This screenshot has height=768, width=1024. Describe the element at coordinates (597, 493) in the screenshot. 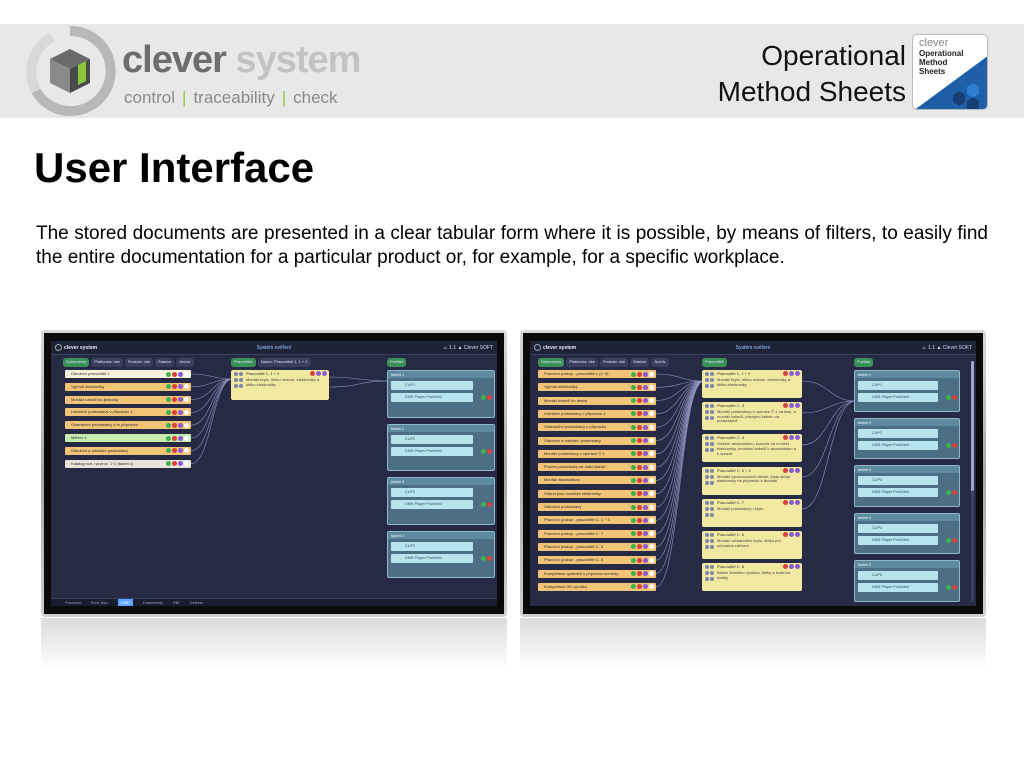

I see `document-row: Odkud jsou montáže elektroniky` at that location.